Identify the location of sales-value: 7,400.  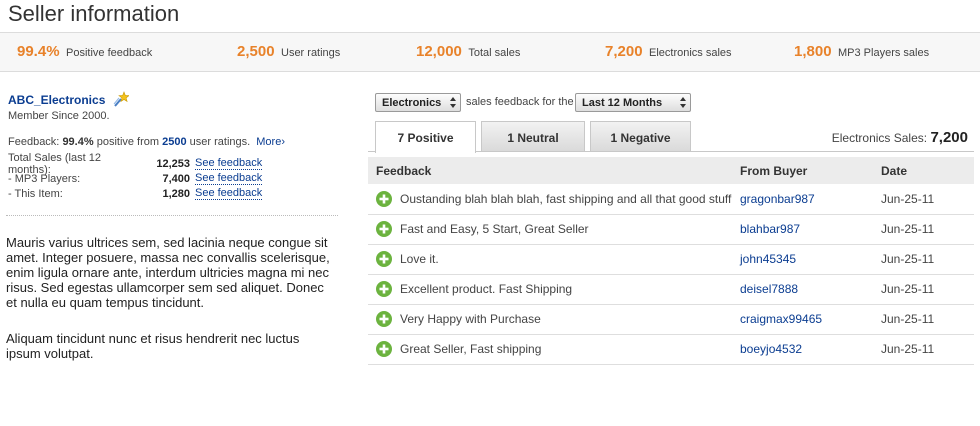
(176, 178).